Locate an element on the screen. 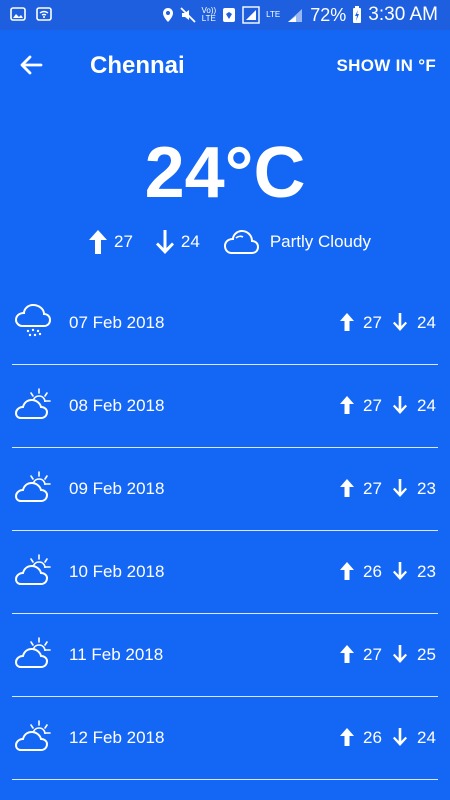 This screenshot has height=800, width=450. status-bar: Vo)) LTE LTE 72% 3:30 AM is located at coordinates (225, 15).